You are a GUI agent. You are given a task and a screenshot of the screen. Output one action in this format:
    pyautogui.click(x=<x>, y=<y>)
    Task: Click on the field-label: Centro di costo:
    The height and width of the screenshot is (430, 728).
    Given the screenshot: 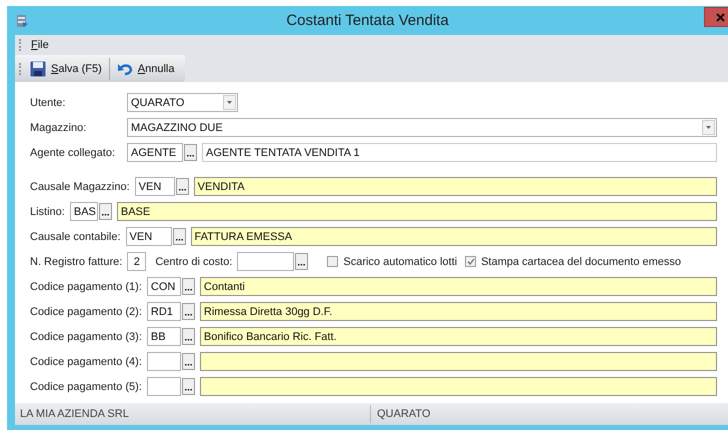 What is the action you would take?
    pyautogui.click(x=193, y=262)
    